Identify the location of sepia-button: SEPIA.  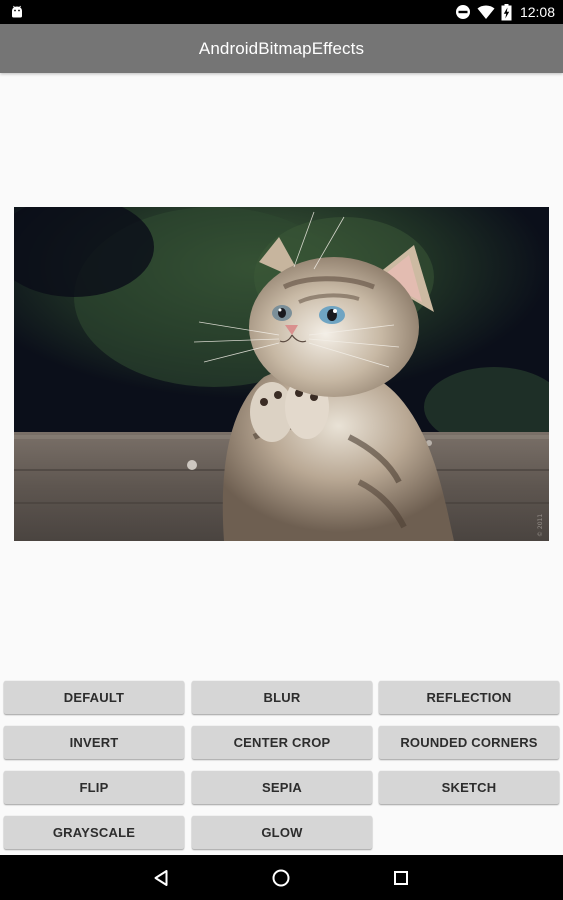
(282, 787).